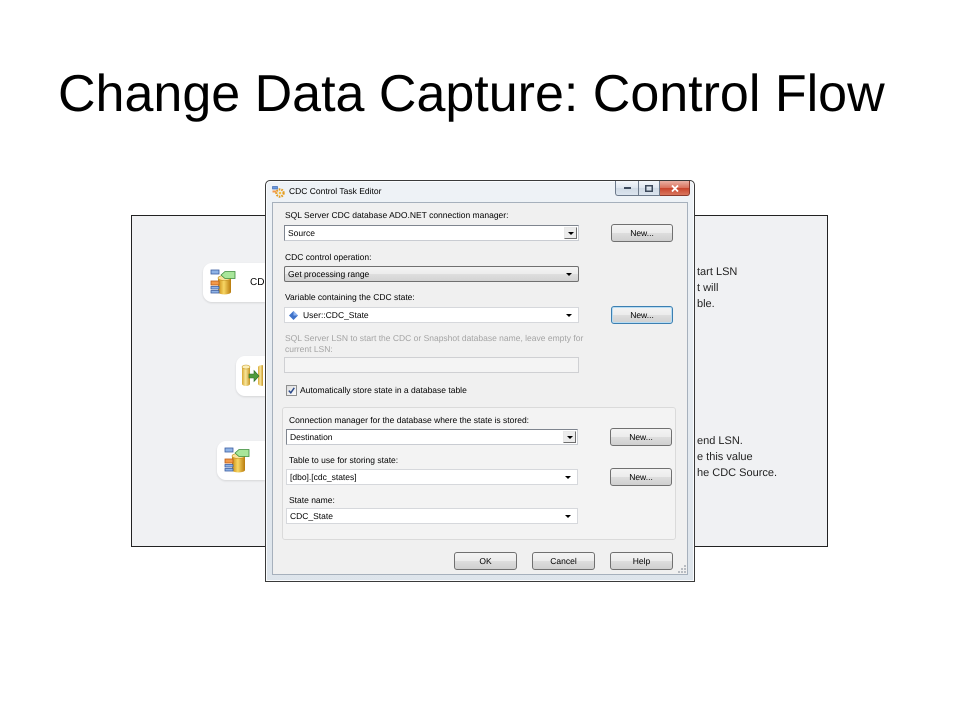 This screenshot has width=960, height=720. I want to click on field-label: SQL Server LSN to start the CDC or Snapshot database name, leave empty for current LSN:, so click(434, 344).